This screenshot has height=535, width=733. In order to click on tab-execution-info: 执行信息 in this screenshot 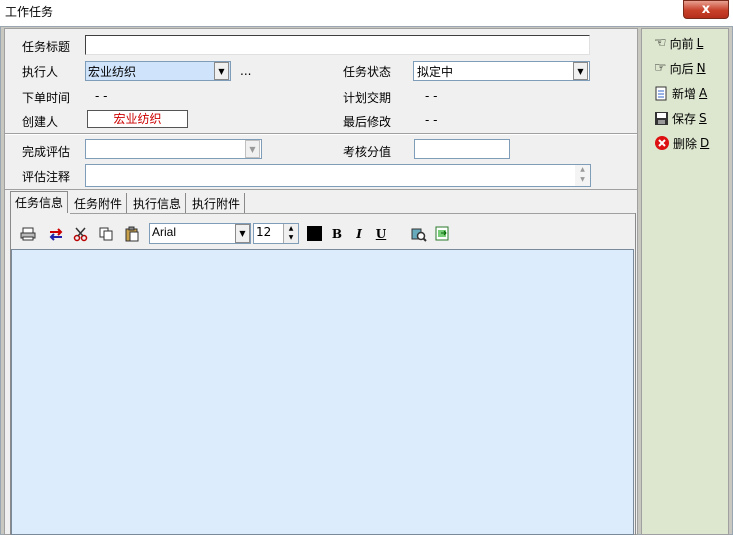, I will do `click(158, 203)`.